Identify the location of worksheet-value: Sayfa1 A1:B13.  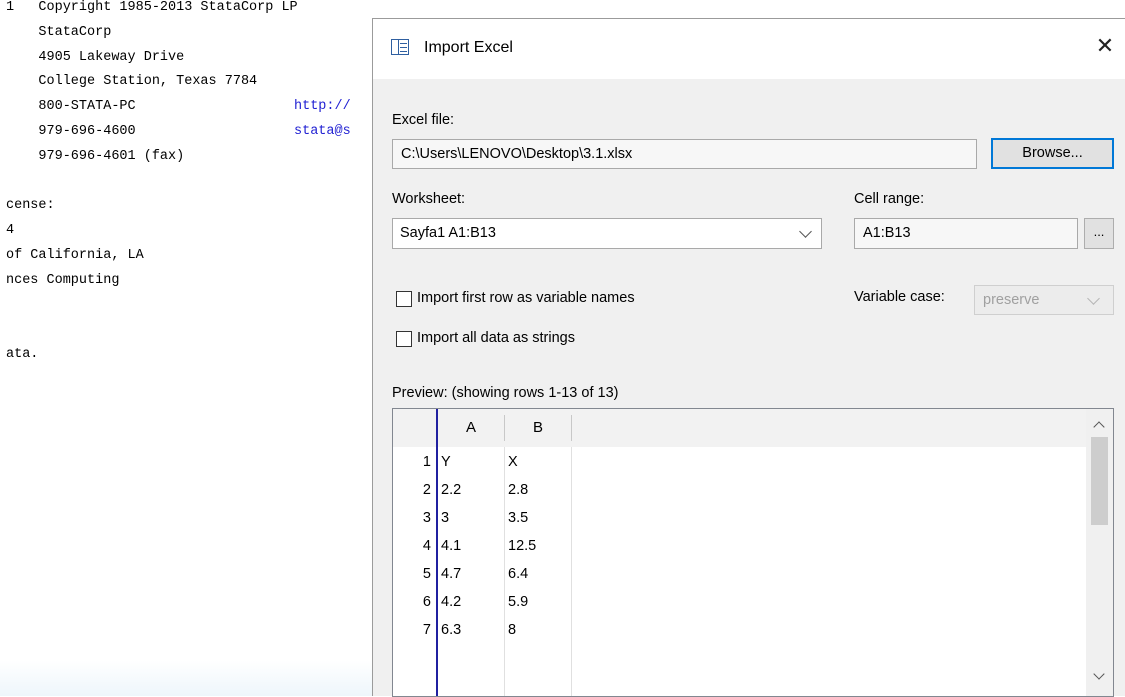
(448, 233).